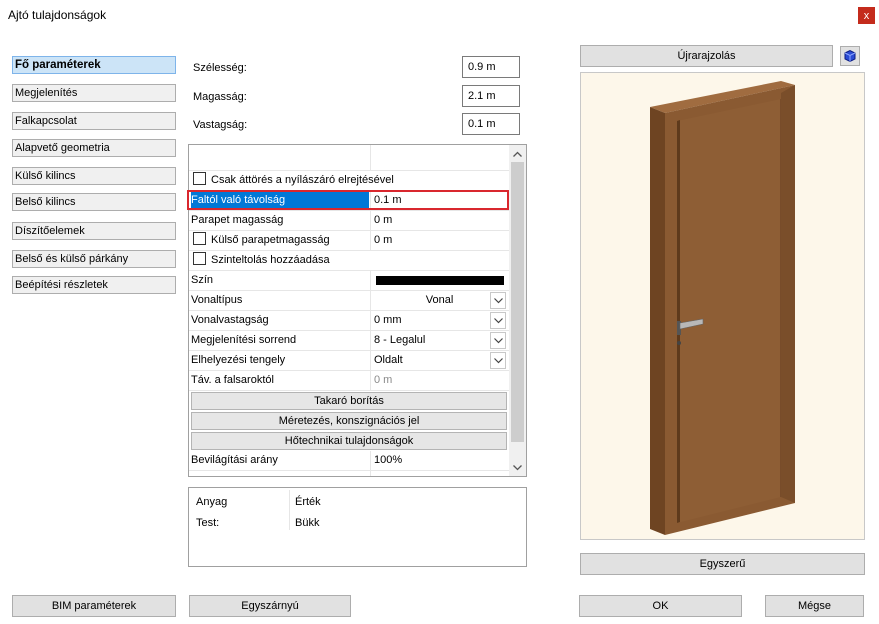 This screenshot has height=624, width=879. What do you see at coordinates (94, 231) in the screenshot?
I see `nav-item-decorations: Díszítőelemek` at bounding box center [94, 231].